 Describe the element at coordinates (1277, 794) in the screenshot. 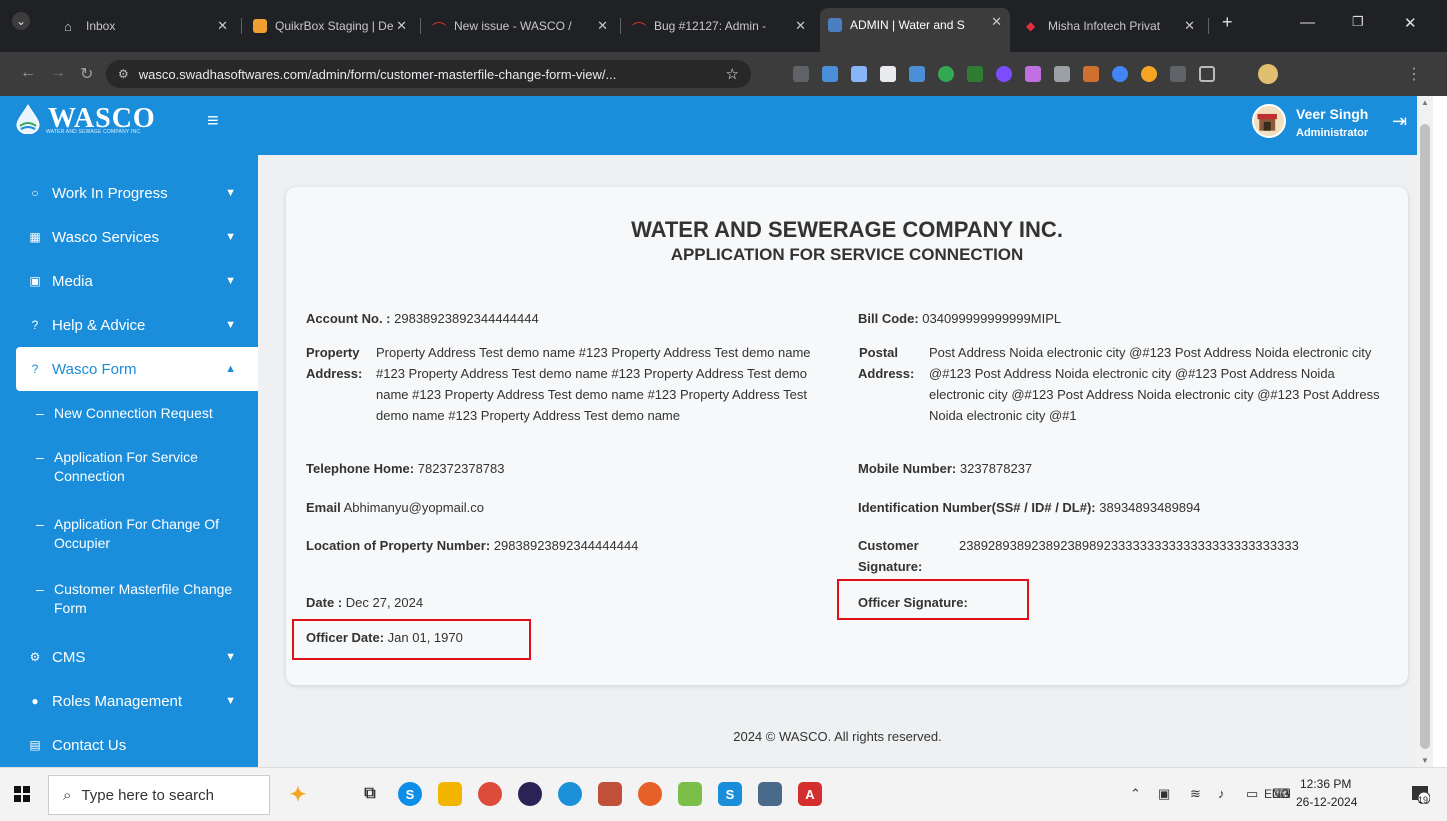

I see `language-indicator: ENG` at that location.